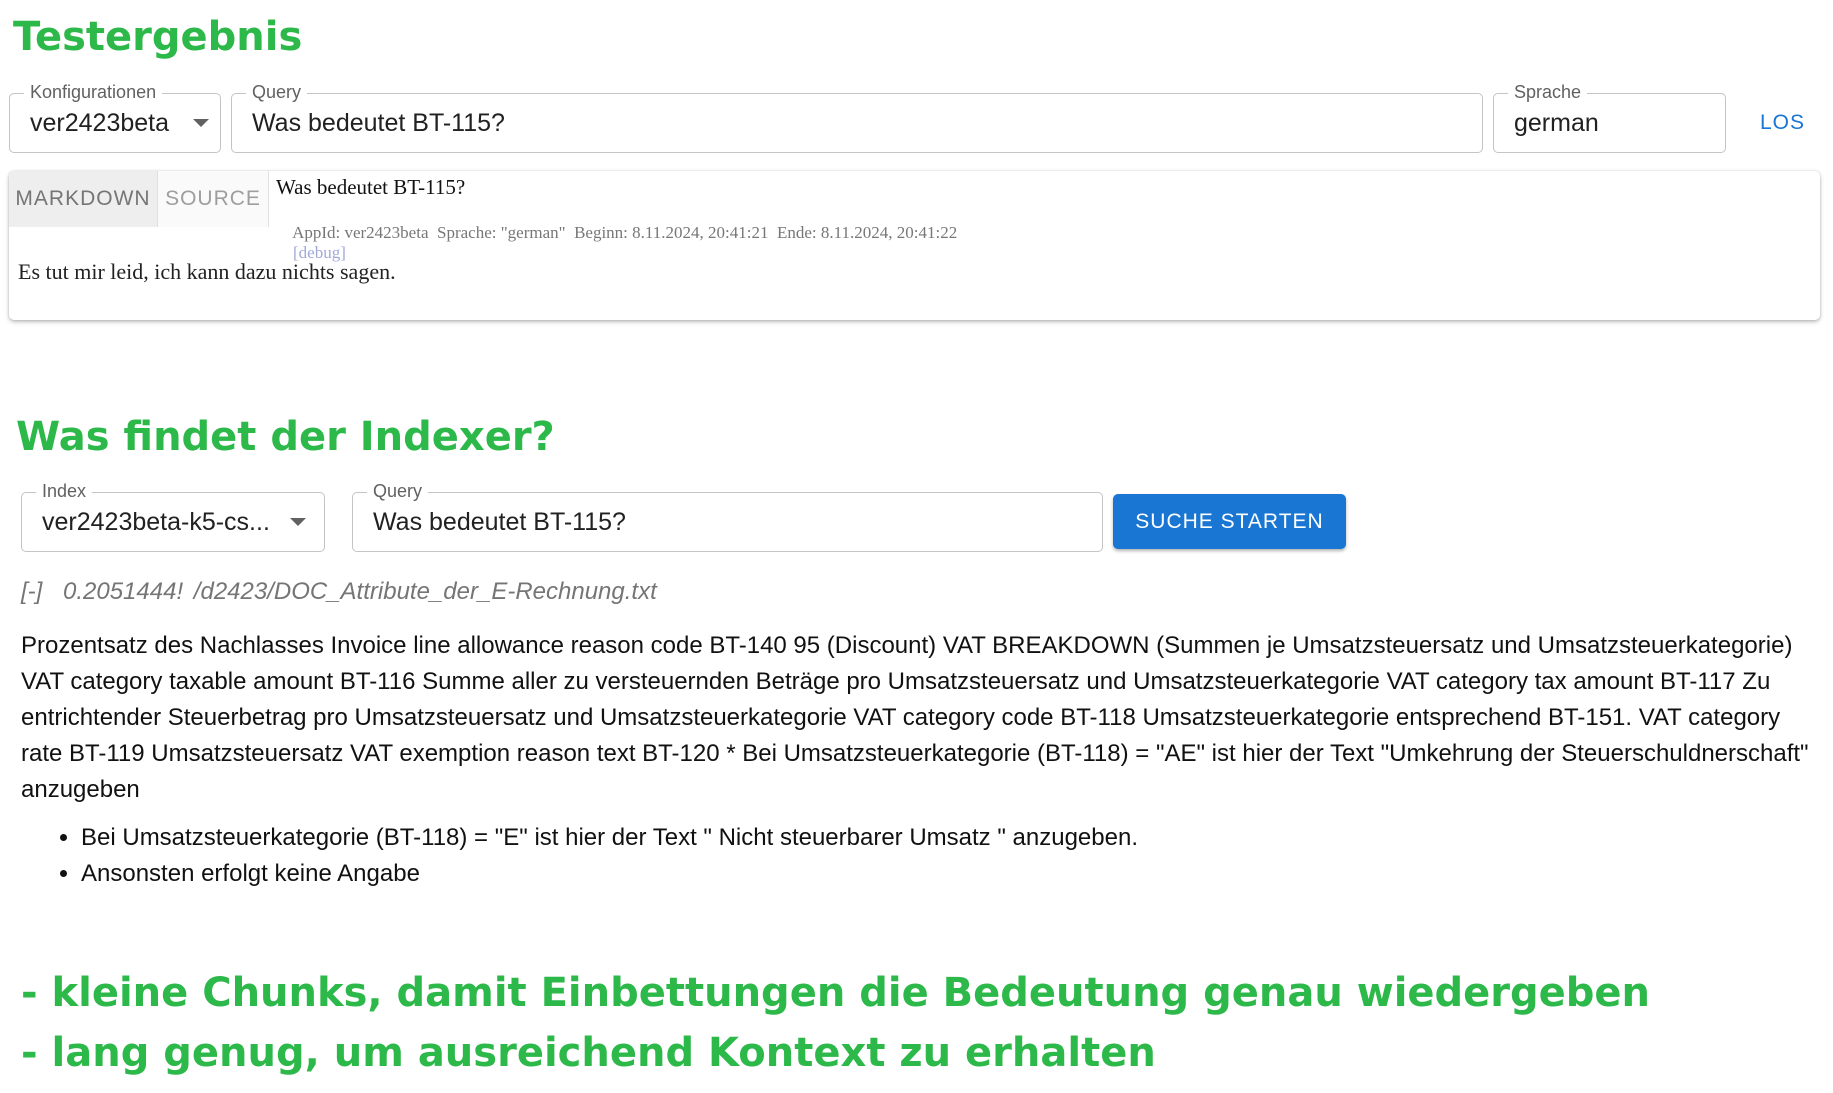 This screenshot has height=1093, width=1833. Describe the element at coordinates (123, 591) in the screenshot. I see `hit-score: 0.2051444!` at that location.